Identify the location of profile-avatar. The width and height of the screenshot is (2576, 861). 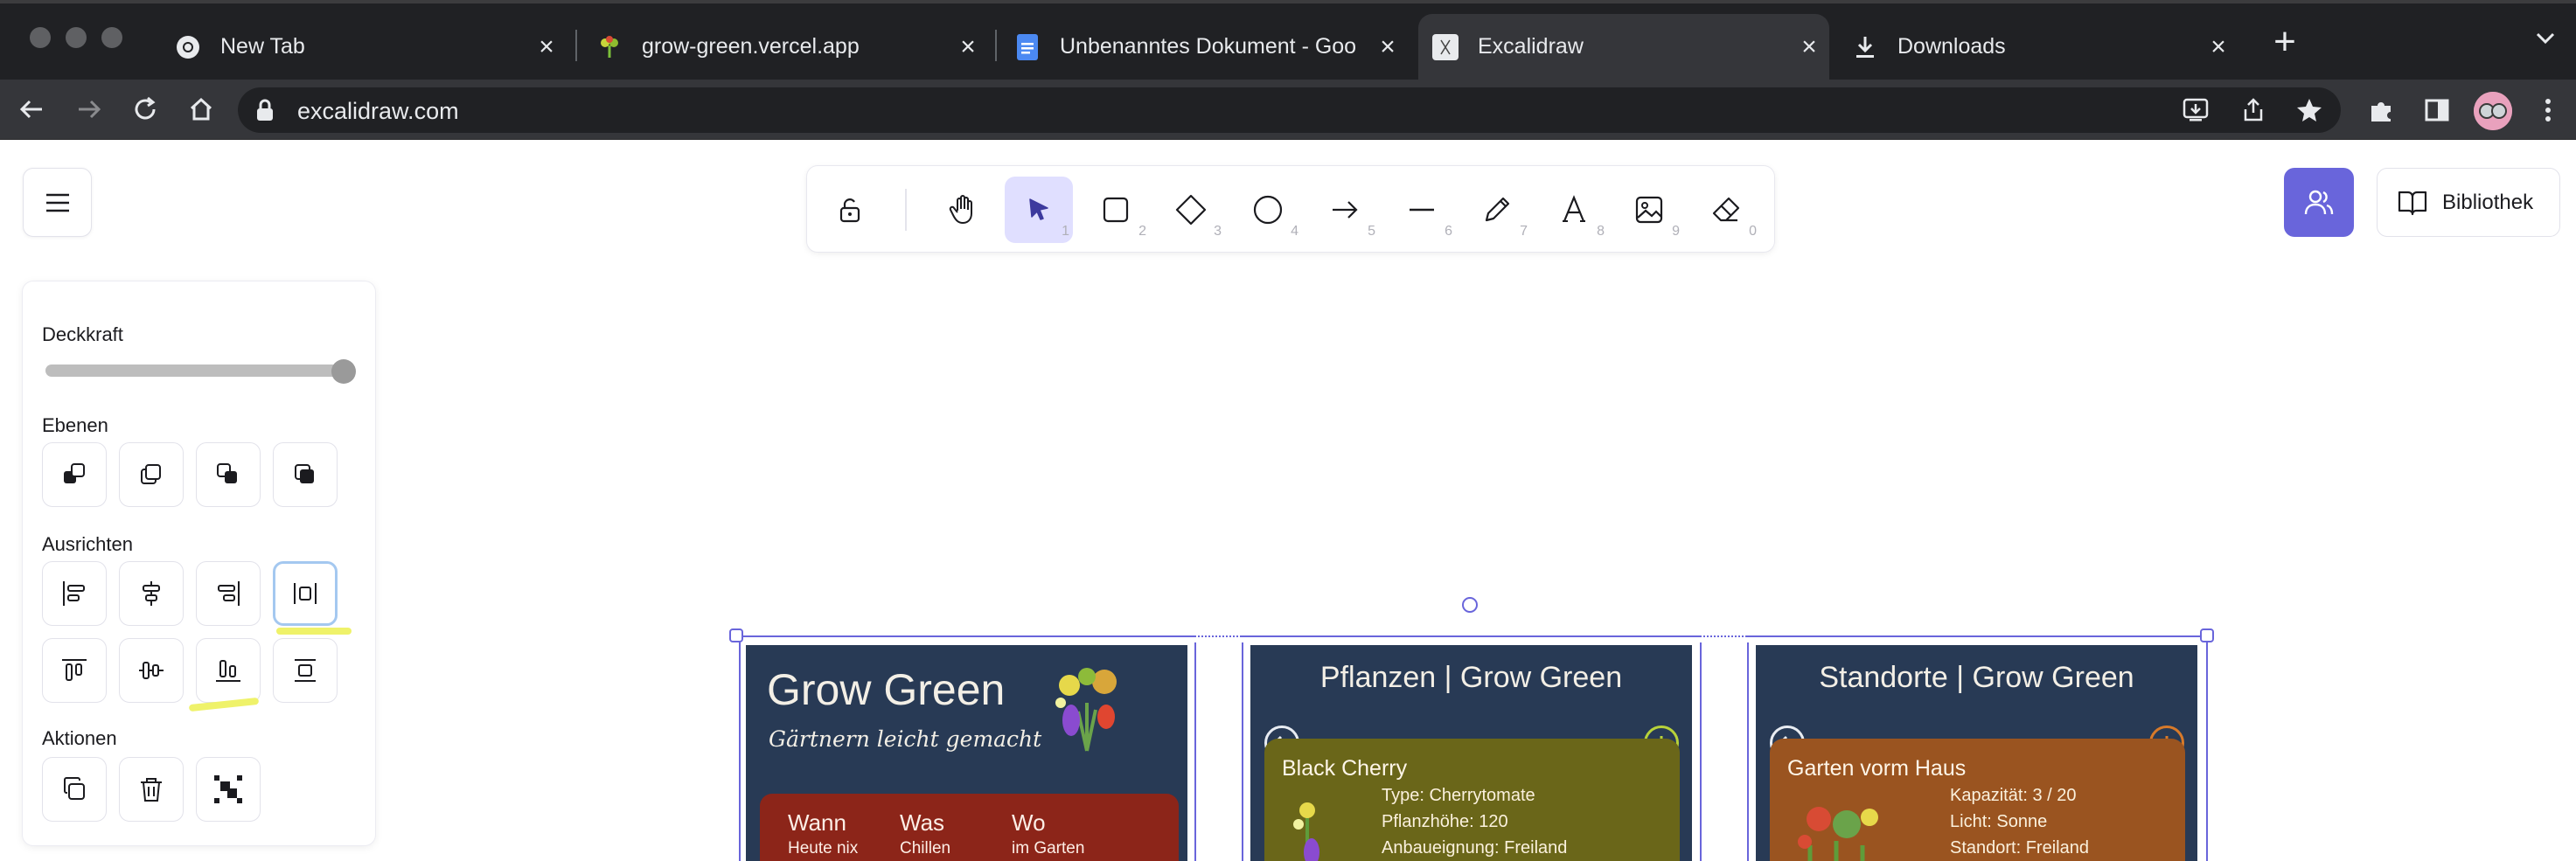
(2493, 111).